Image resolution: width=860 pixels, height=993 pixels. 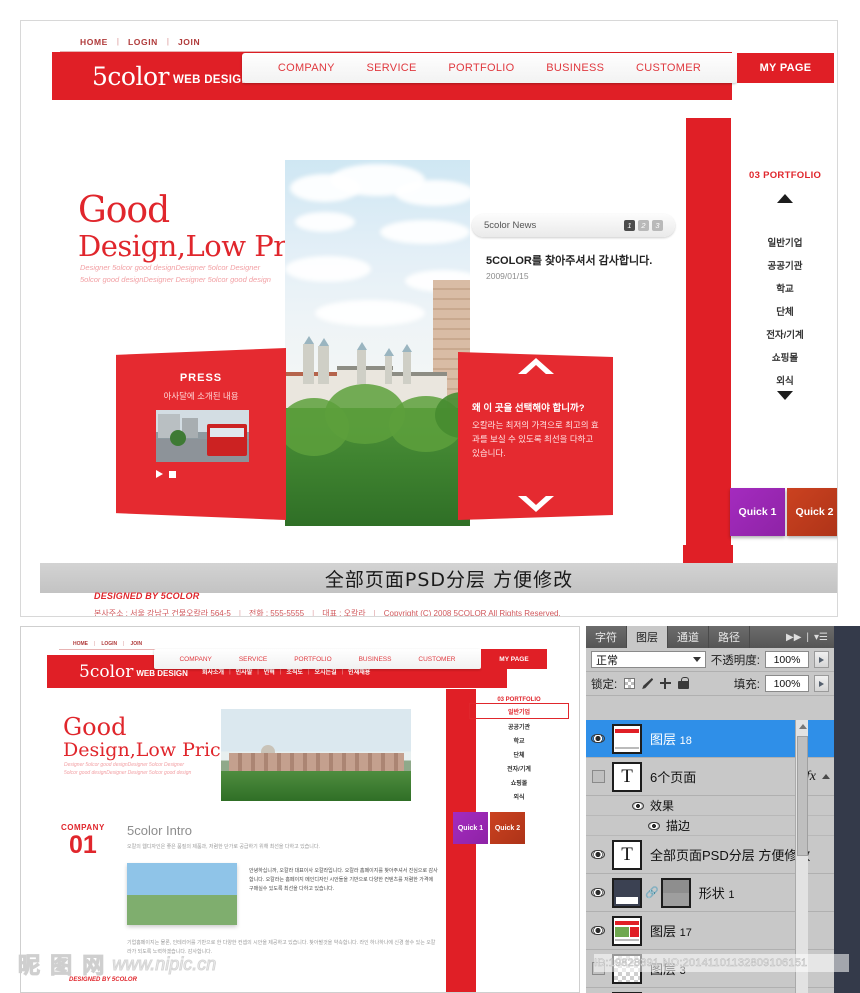 I want to click on opacity-value: 100%, so click(x=787, y=659).